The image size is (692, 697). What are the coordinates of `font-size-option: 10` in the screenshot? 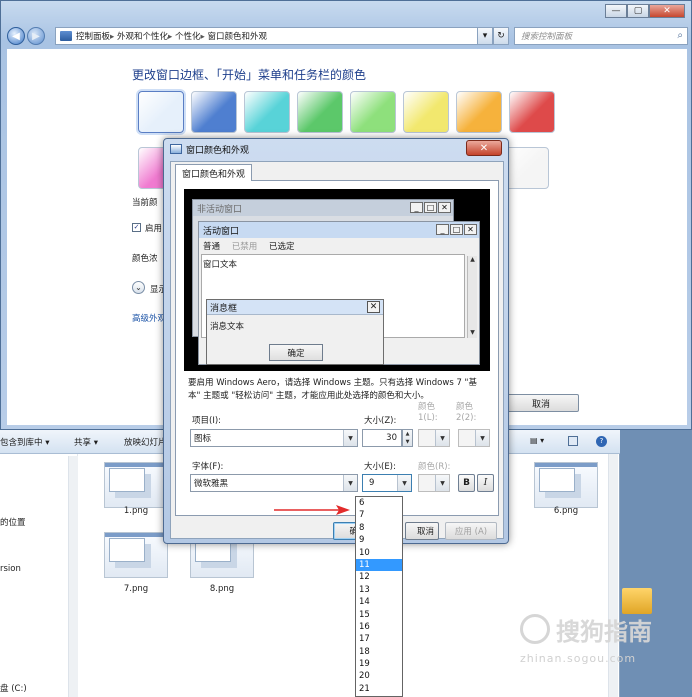 It's located at (379, 553).